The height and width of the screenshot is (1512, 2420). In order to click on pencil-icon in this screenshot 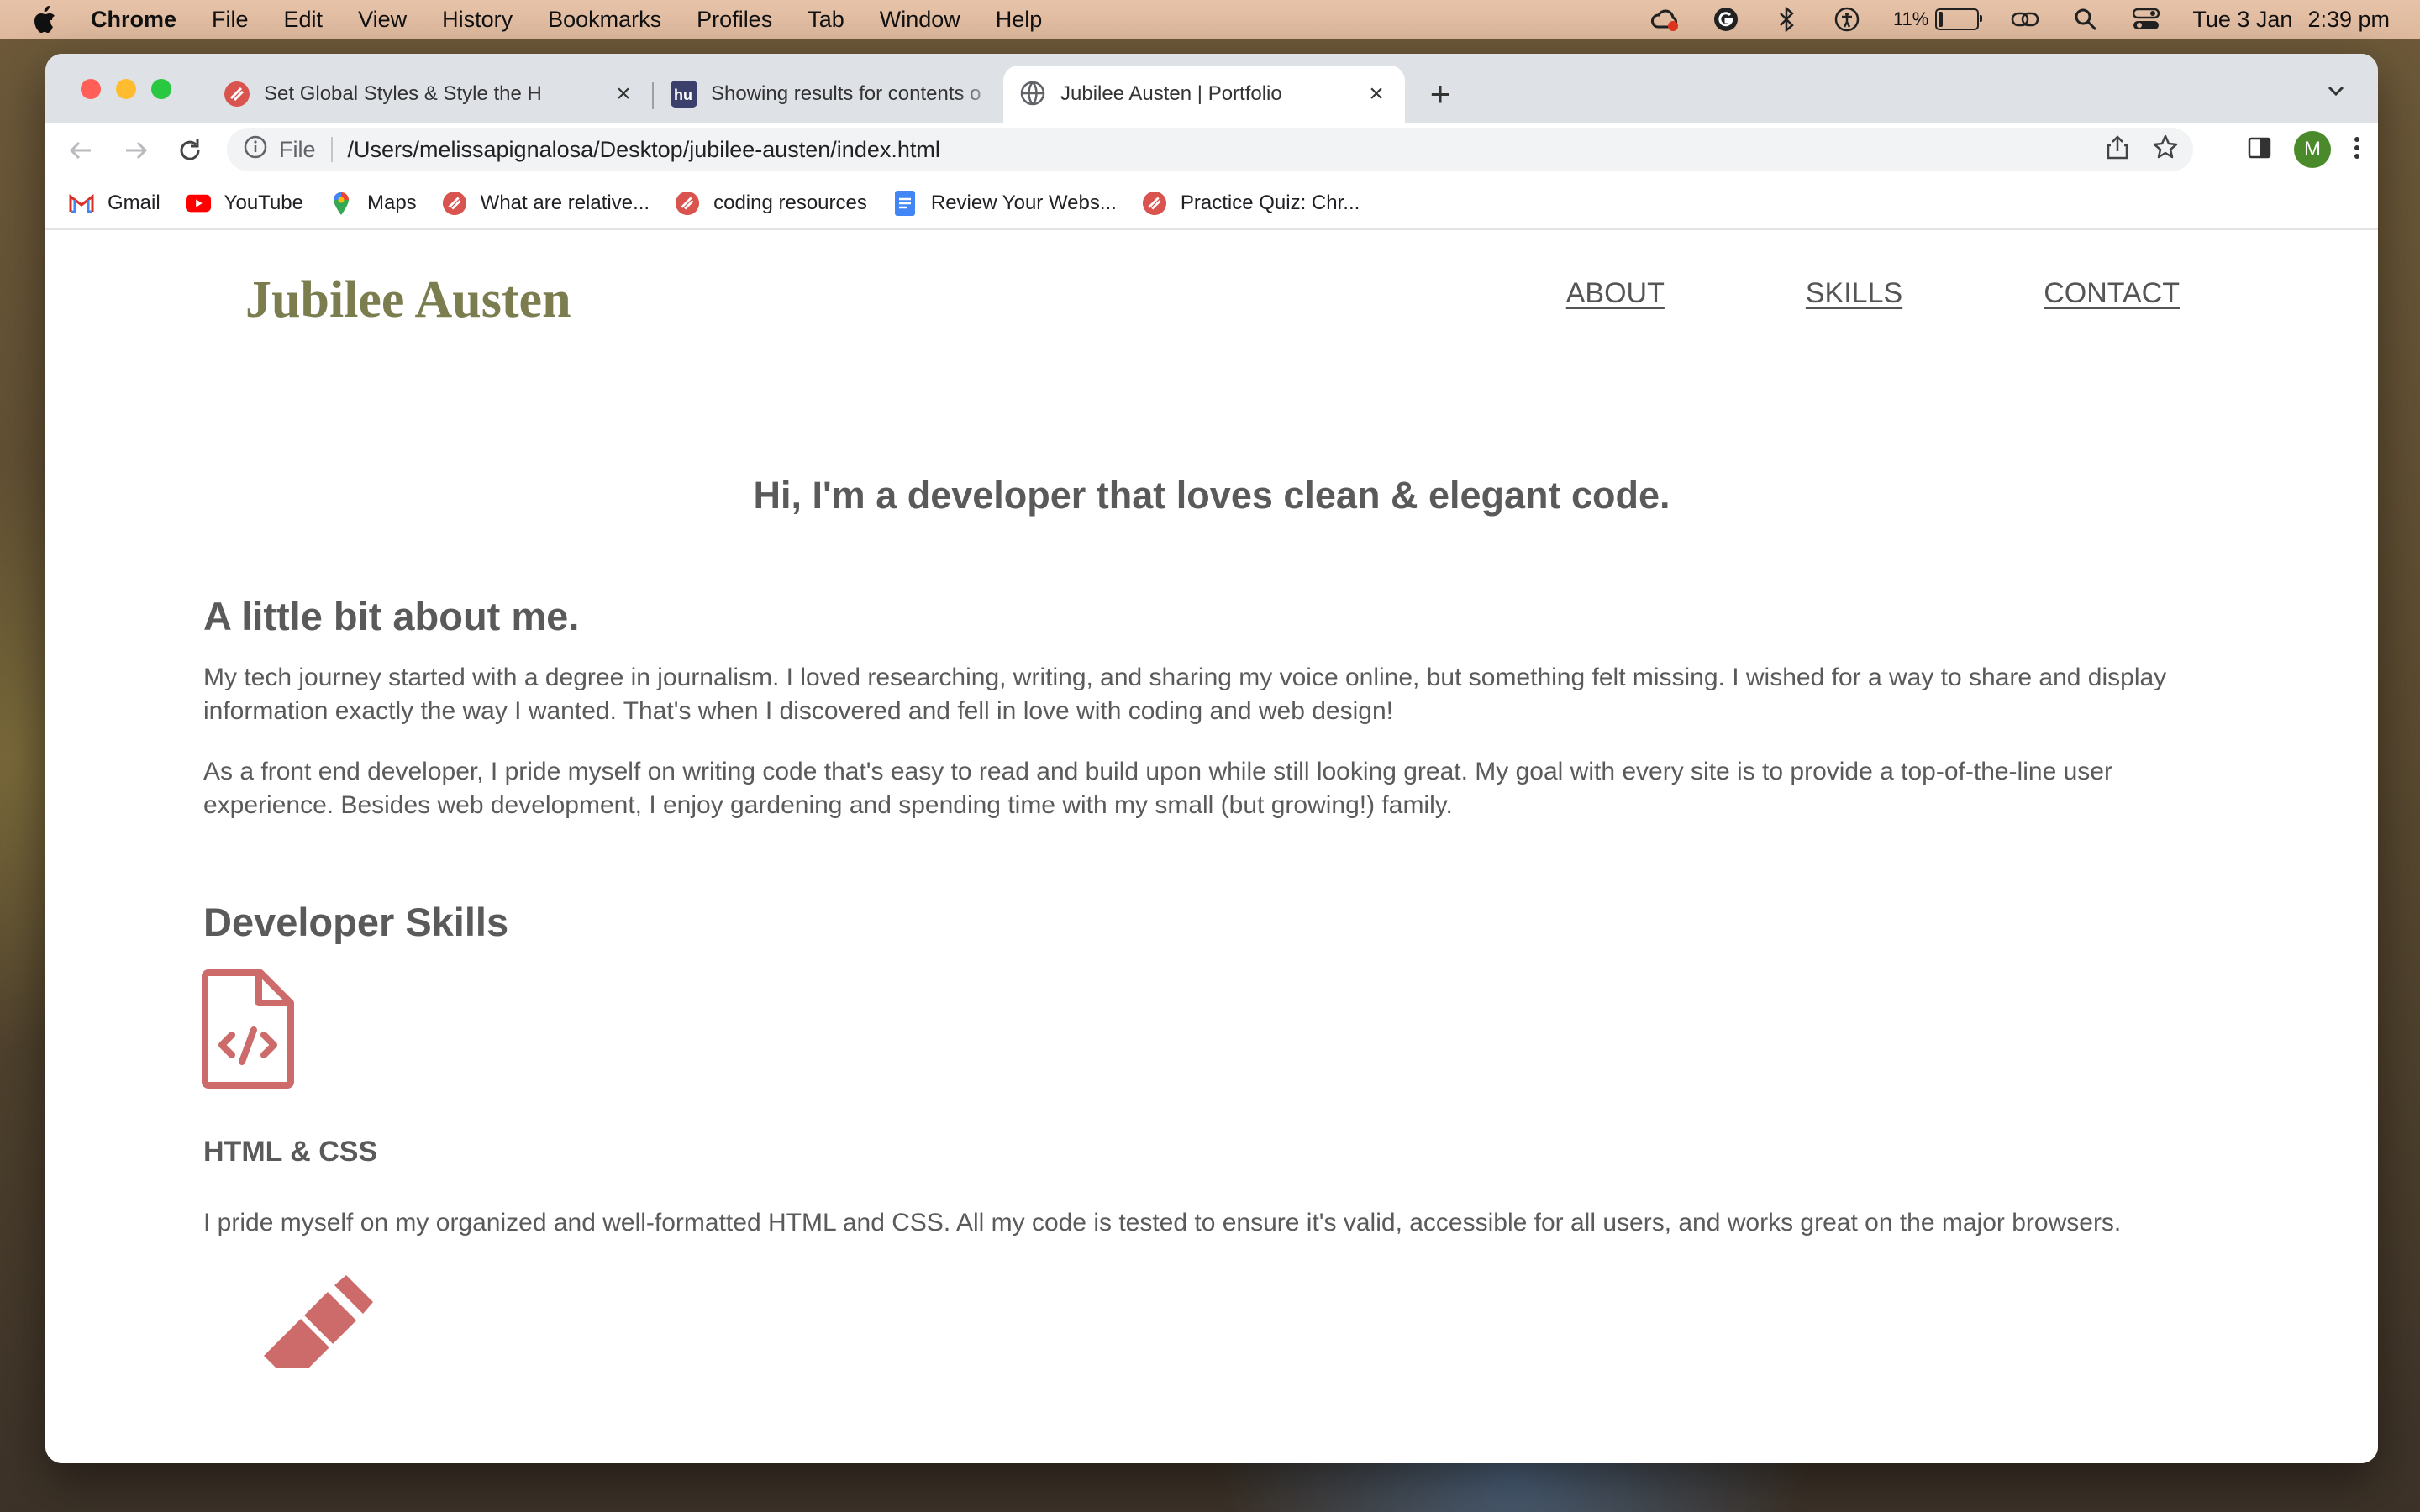, I will do `click(310, 1329)`.